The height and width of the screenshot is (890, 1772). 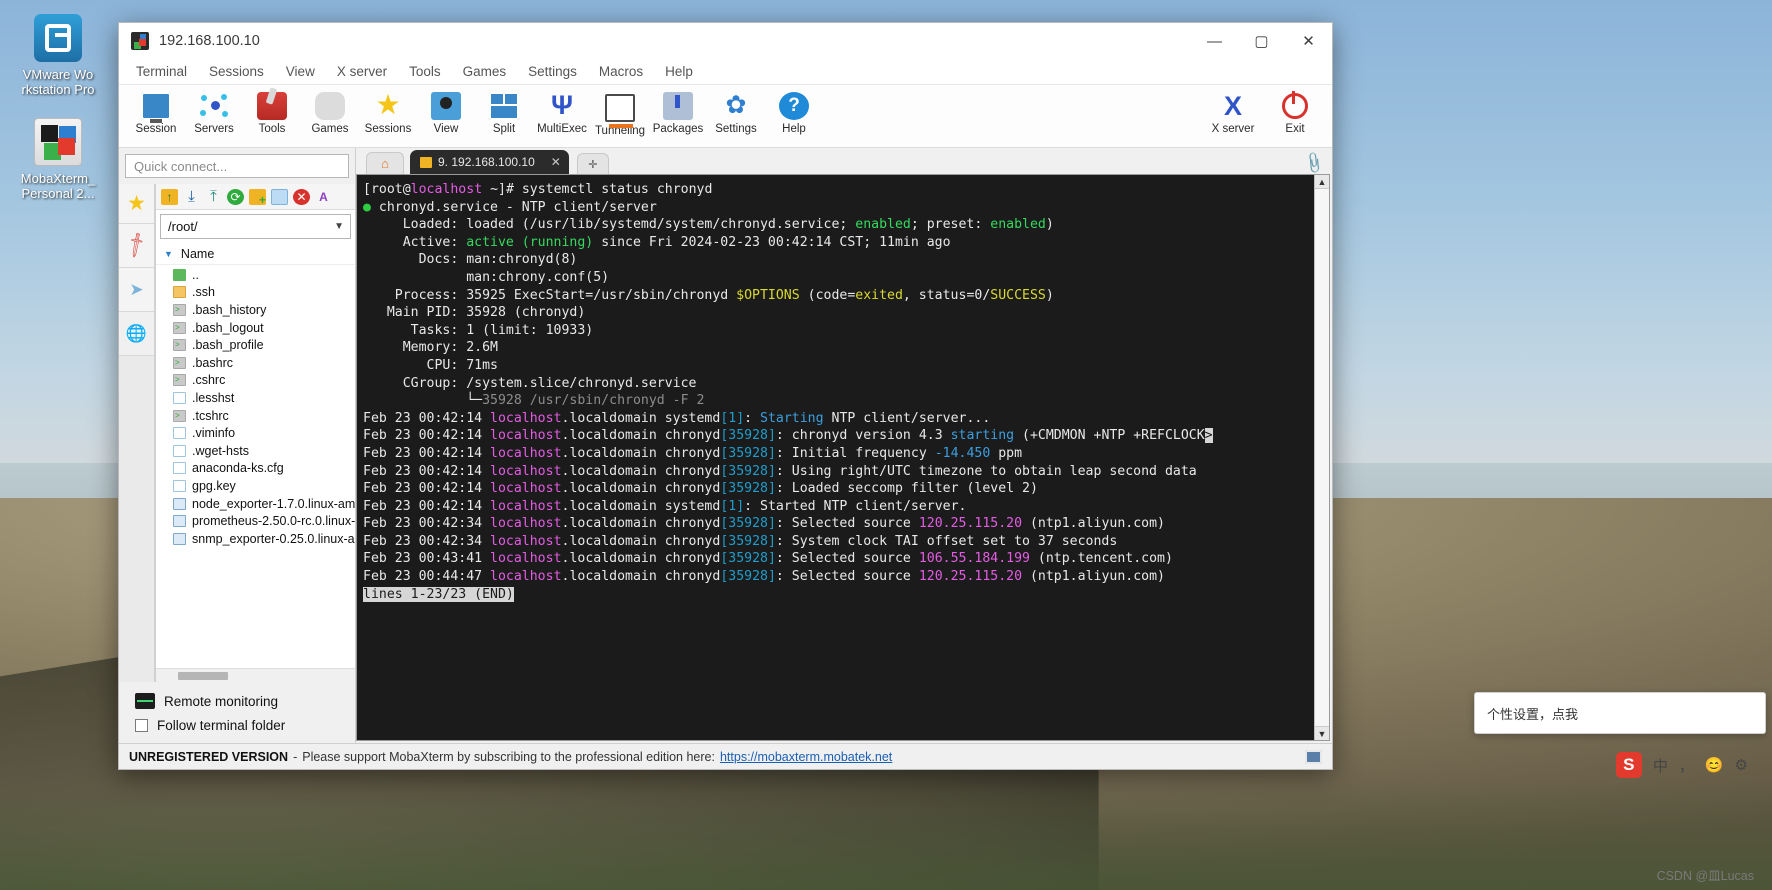 What do you see at coordinates (1261, 41) in the screenshot?
I see `maximize-button: ▢` at bounding box center [1261, 41].